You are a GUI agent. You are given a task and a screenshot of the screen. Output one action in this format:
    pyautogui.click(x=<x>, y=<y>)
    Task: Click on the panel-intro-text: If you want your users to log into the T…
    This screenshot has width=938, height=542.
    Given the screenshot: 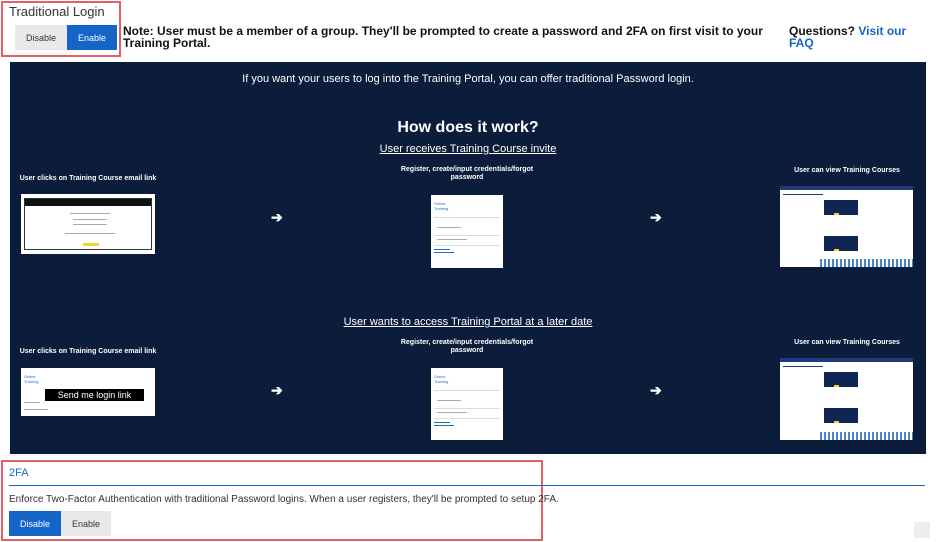 What is the action you would take?
    pyautogui.click(x=468, y=79)
    